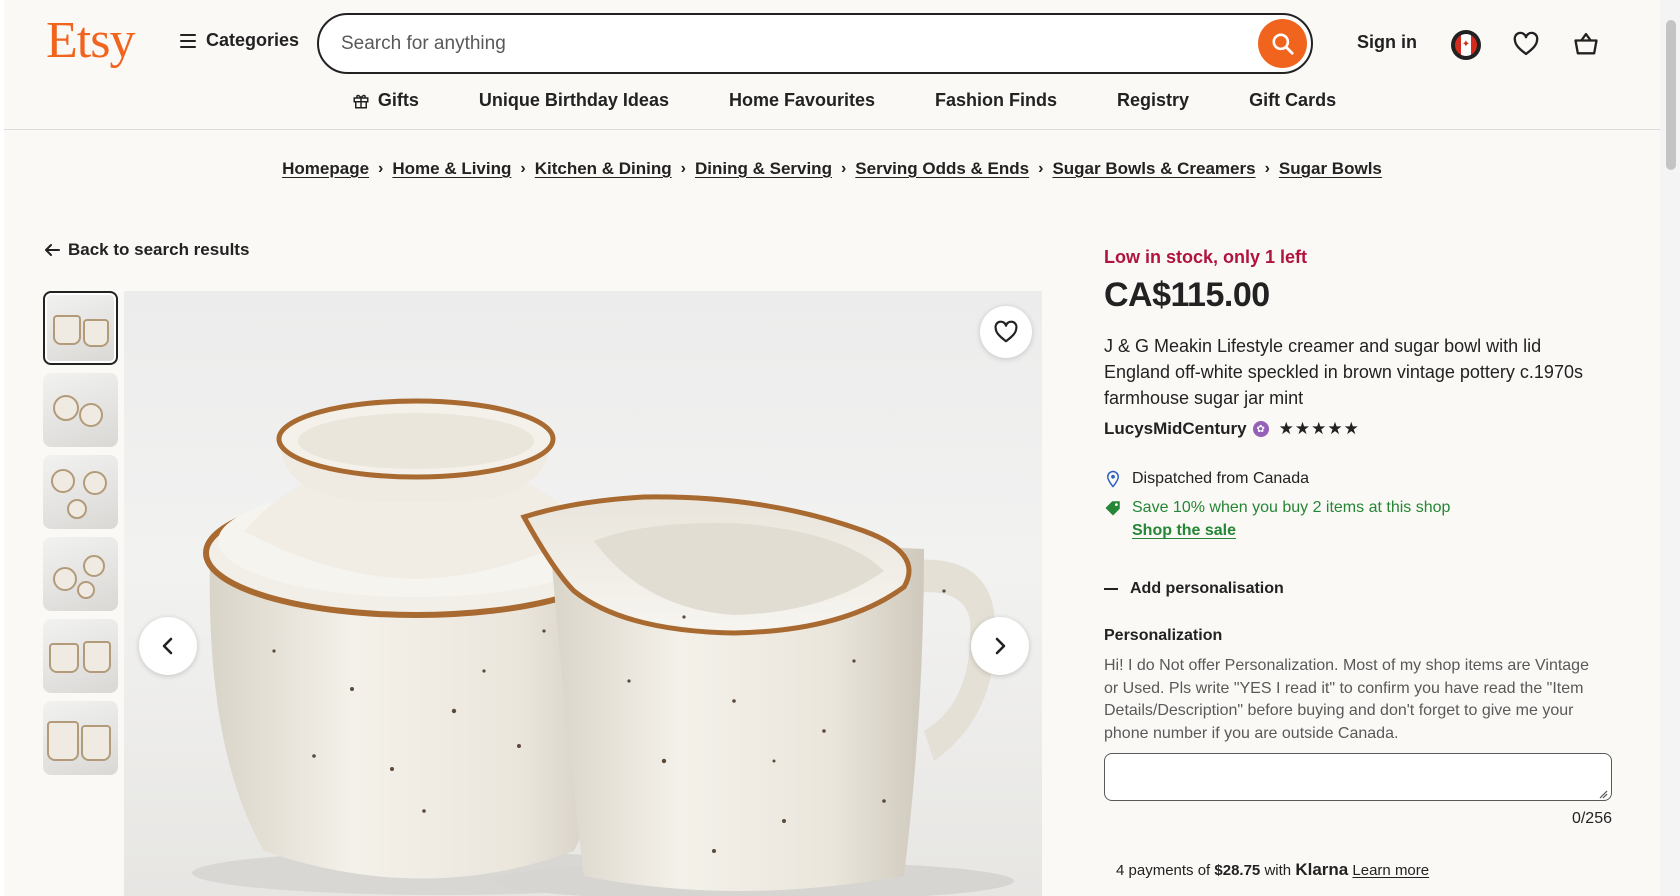 The width and height of the screenshot is (1680, 896). I want to click on gift-icon, so click(361, 101).